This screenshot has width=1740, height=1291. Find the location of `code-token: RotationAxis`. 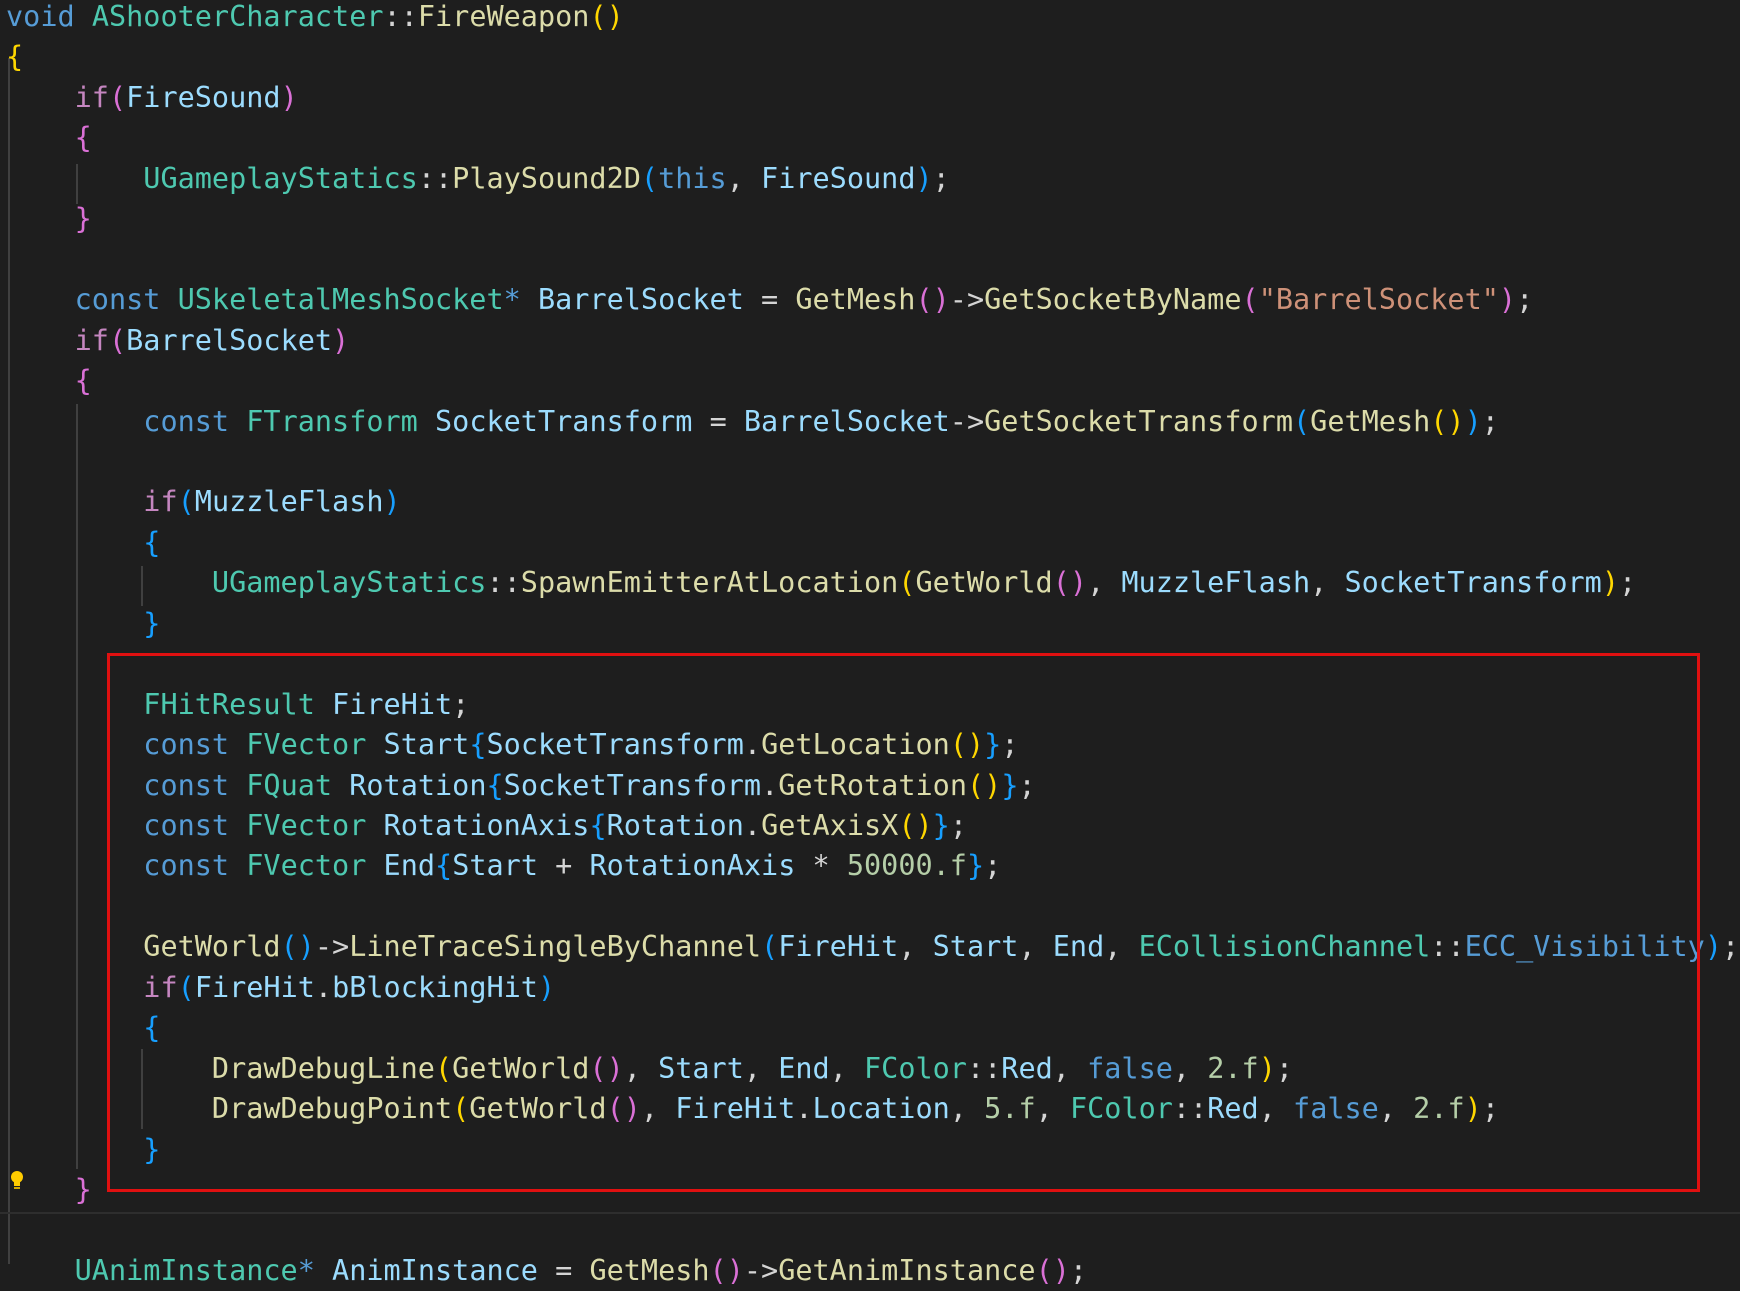

code-token: RotationAxis is located at coordinates (486, 825).